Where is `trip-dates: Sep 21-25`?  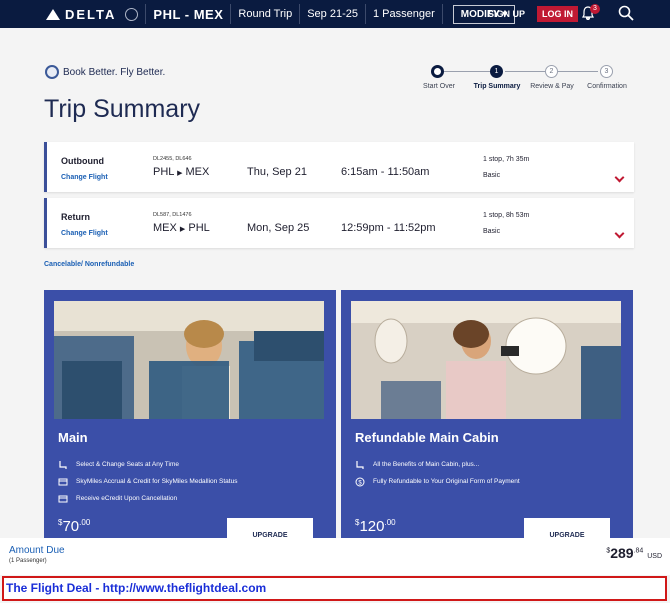
trip-dates: Sep 21-25 is located at coordinates (332, 14).